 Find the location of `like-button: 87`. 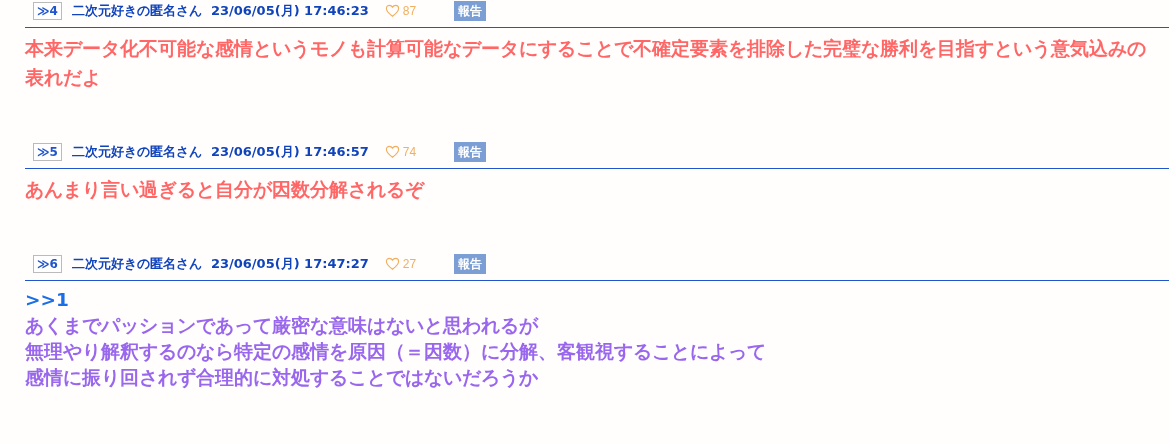

like-button: 87 is located at coordinates (400, 11).